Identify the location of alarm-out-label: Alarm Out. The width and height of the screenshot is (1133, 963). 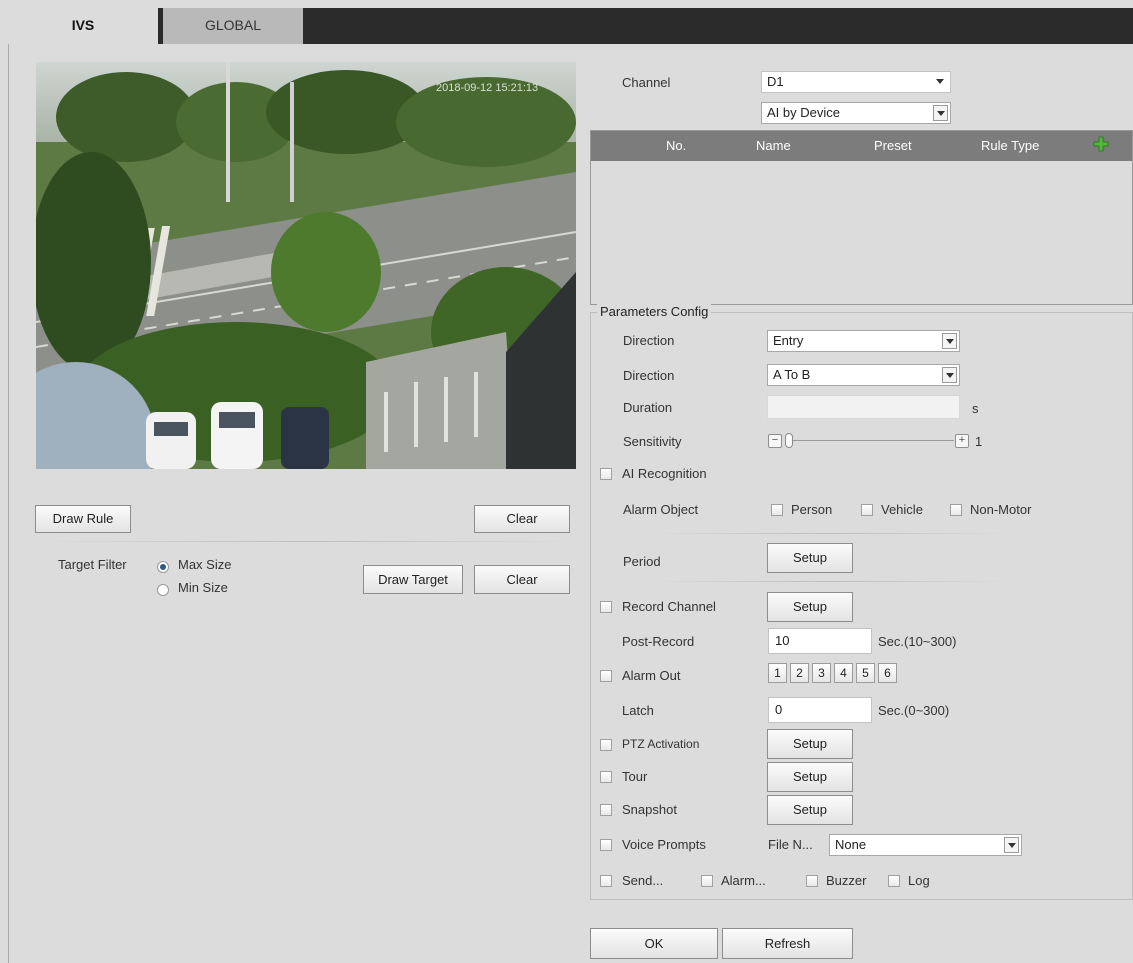
(651, 675).